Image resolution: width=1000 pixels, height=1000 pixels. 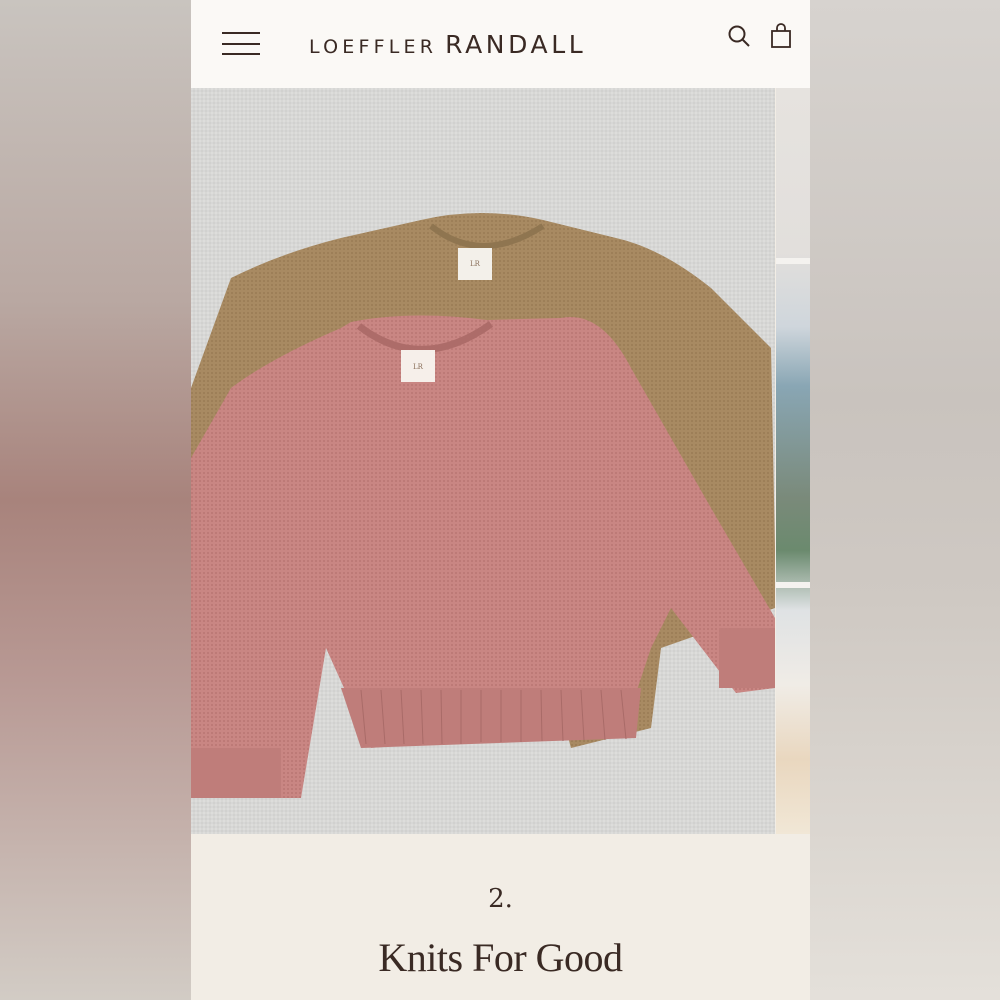 What do you see at coordinates (516, 44) in the screenshot?
I see `brand-logo-second: RANDALL` at bounding box center [516, 44].